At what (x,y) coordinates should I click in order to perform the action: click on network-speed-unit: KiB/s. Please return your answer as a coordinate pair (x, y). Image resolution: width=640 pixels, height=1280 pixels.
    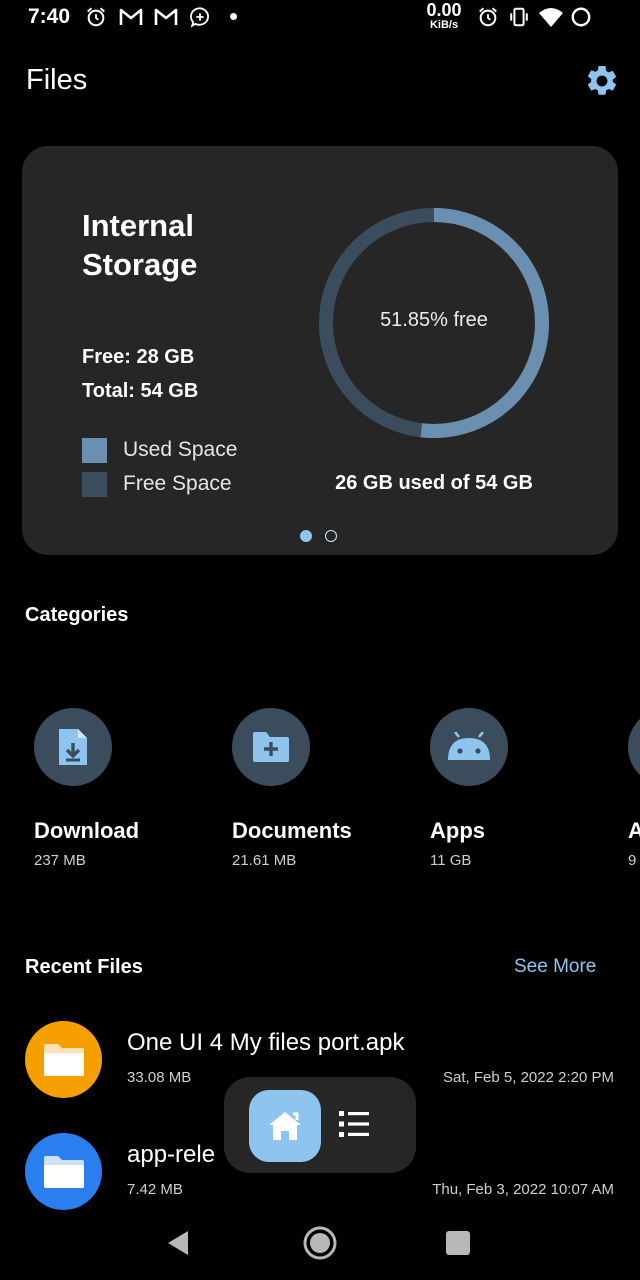
    Looking at the image, I should click on (444, 25).